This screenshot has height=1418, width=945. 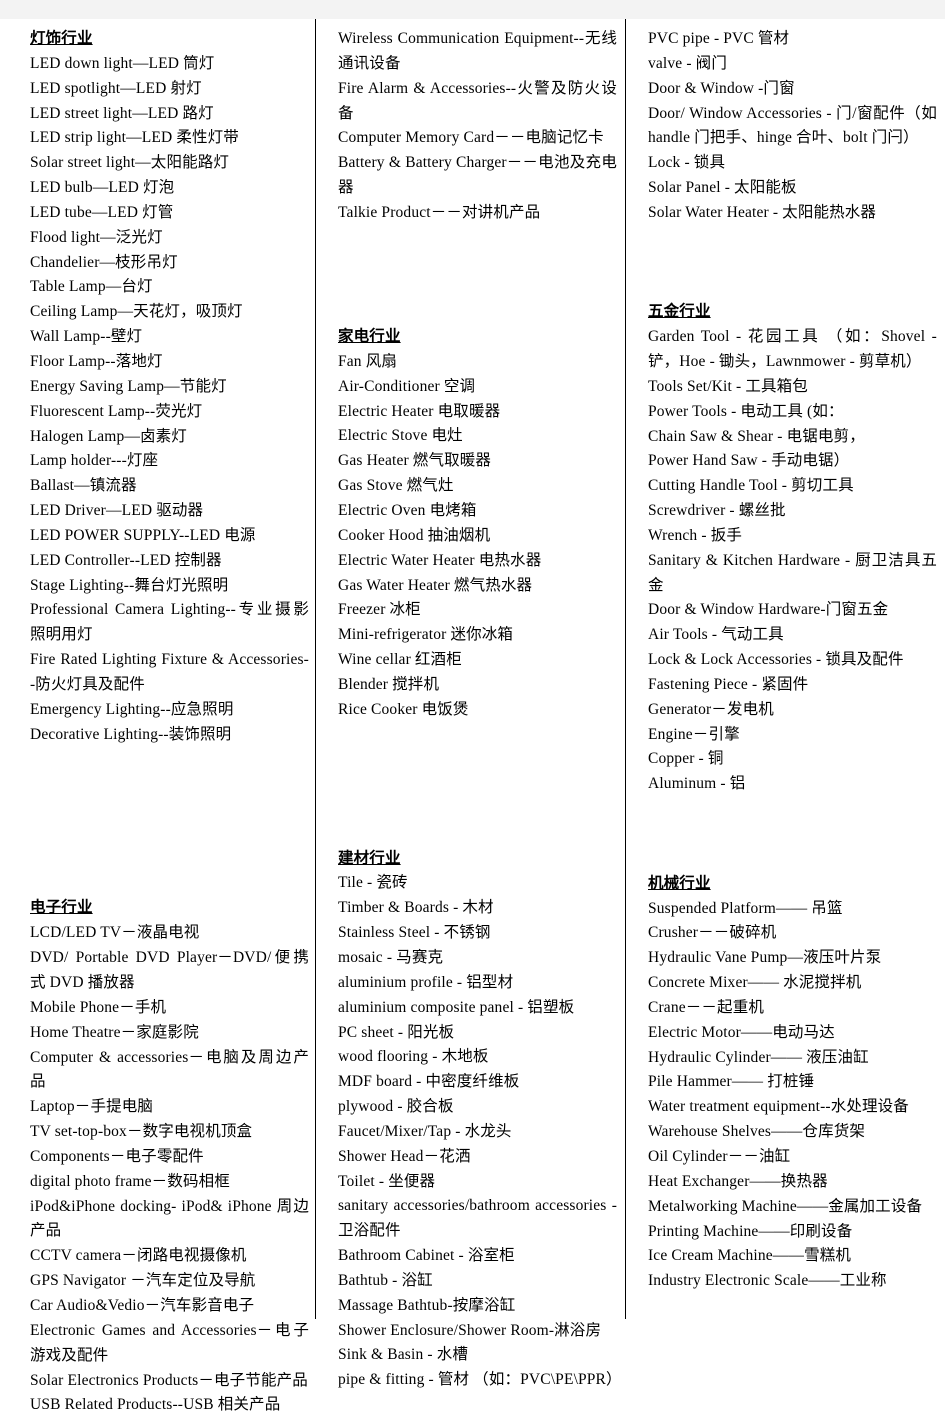 What do you see at coordinates (758, 1057) in the screenshot?
I see `list-item: Hydraulic Cylinder—— 液压油缸` at bounding box center [758, 1057].